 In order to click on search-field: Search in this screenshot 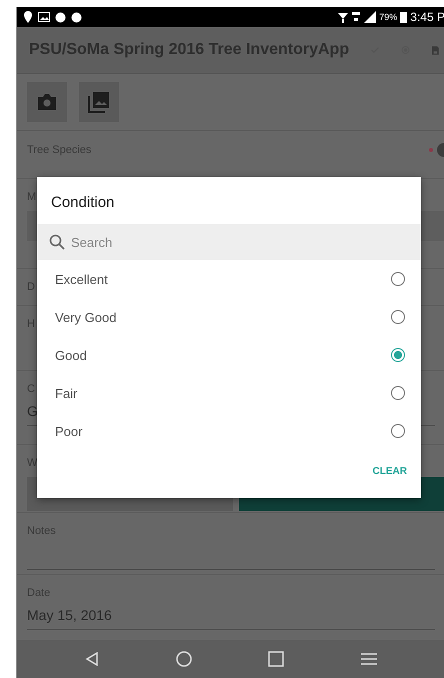, I will do `click(229, 242)`.